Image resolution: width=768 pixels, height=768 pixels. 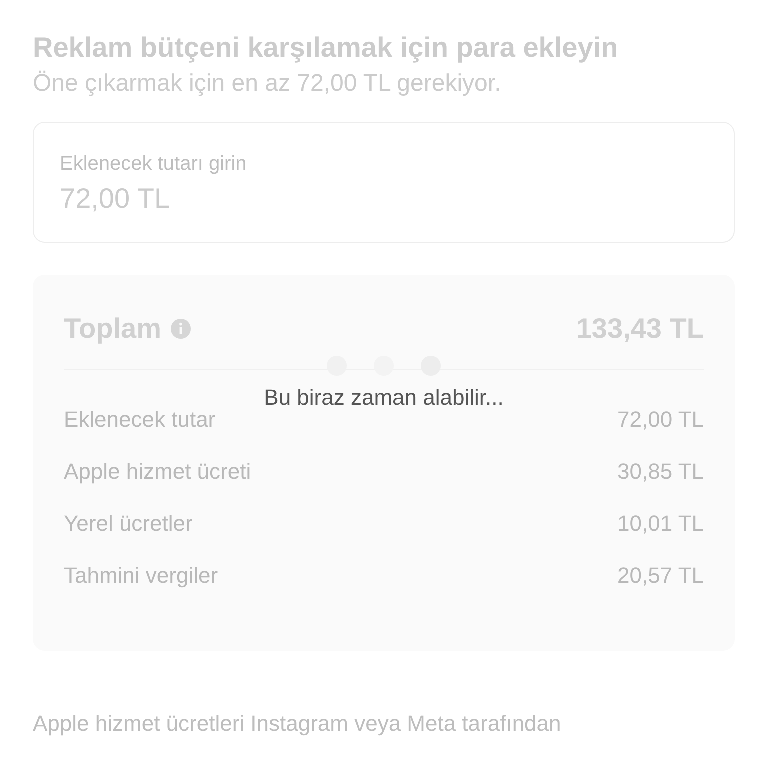 I want to click on fee-label: Eklenecek tutar, so click(x=140, y=420).